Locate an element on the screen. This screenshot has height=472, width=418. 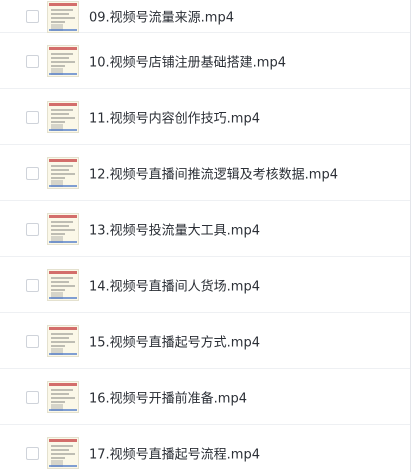
list-item: 09.视频号流量来源.mp4 is located at coordinates (205, 16).